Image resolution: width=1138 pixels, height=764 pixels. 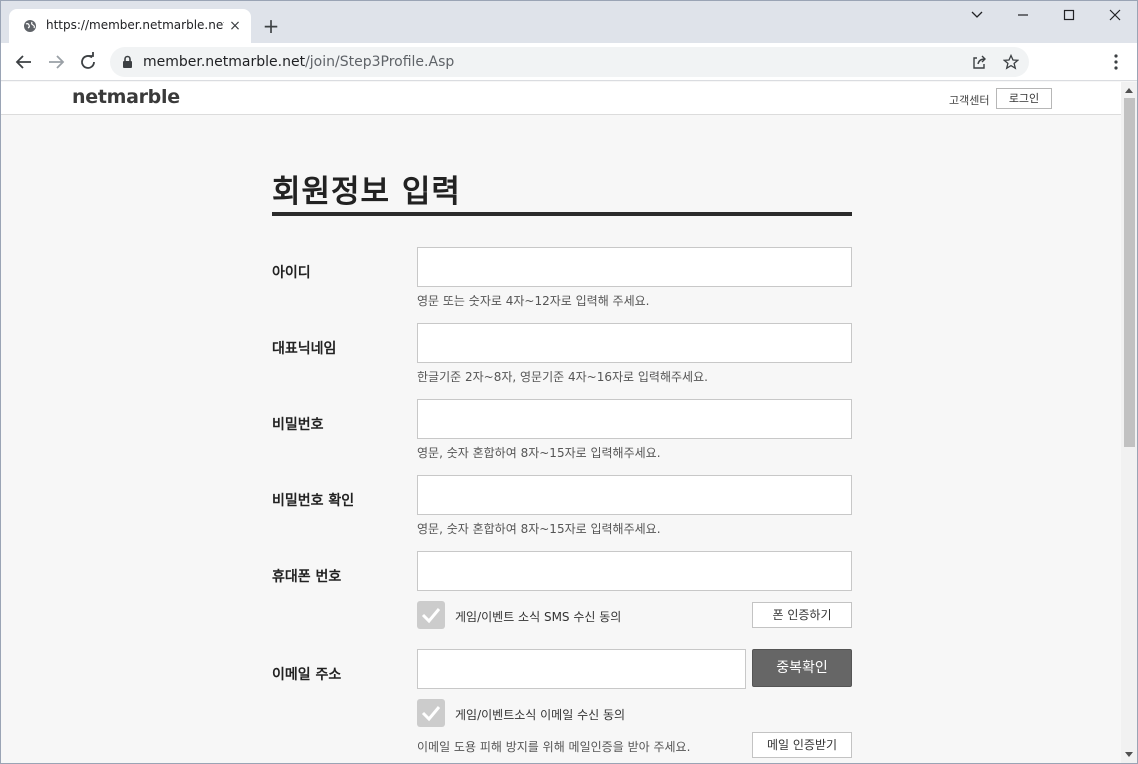 What do you see at coordinates (540, 714) in the screenshot?
I see `email-consent-label: 게임/이벤트소식 이메일 수신 동의` at bounding box center [540, 714].